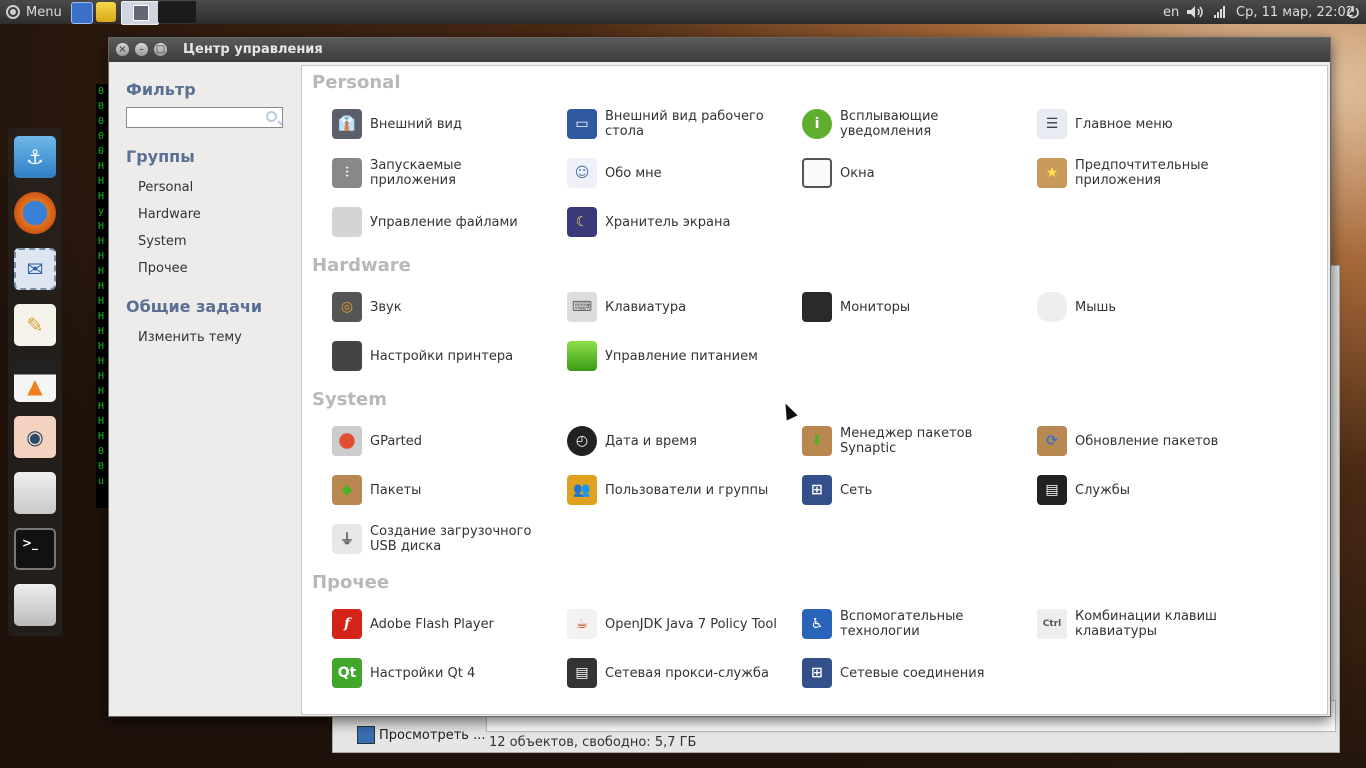 This screenshot has height=768, width=1366. Describe the element at coordinates (897, 673) in the screenshot. I see `applet-network-connections: ⊞ Сетевые соединения` at that location.